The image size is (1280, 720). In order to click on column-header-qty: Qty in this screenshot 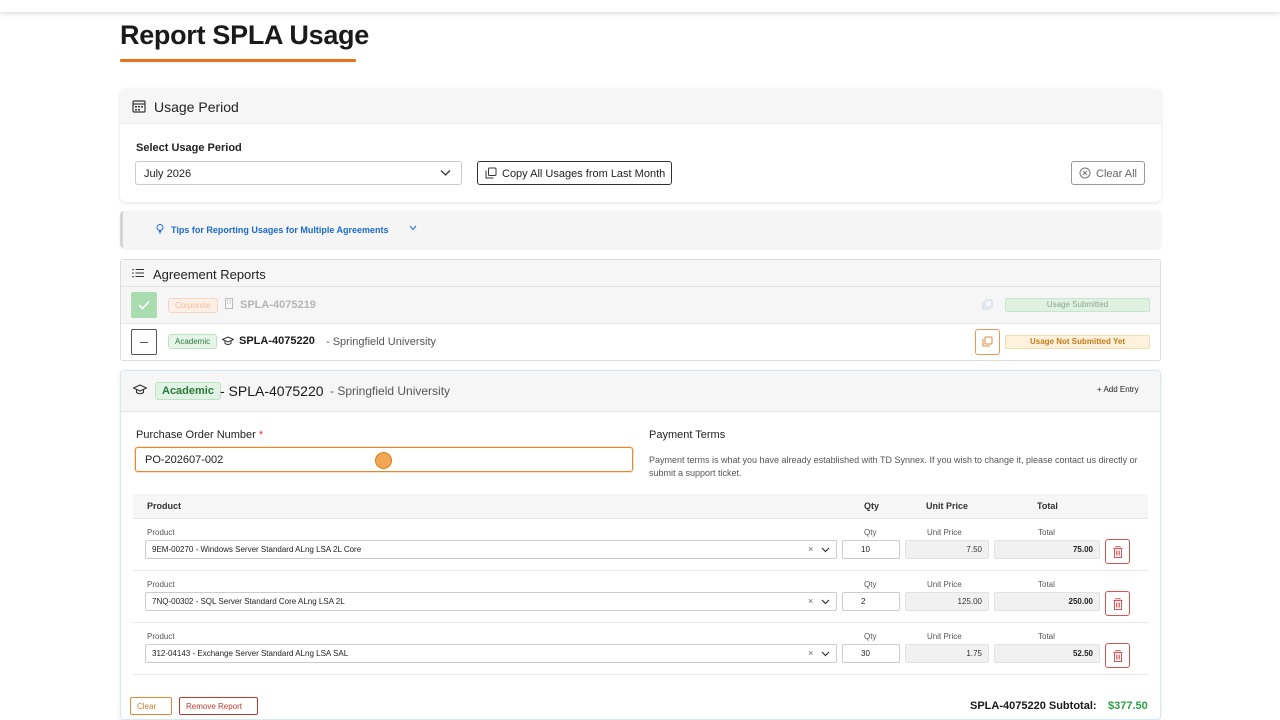, I will do `click(872, 506)`.